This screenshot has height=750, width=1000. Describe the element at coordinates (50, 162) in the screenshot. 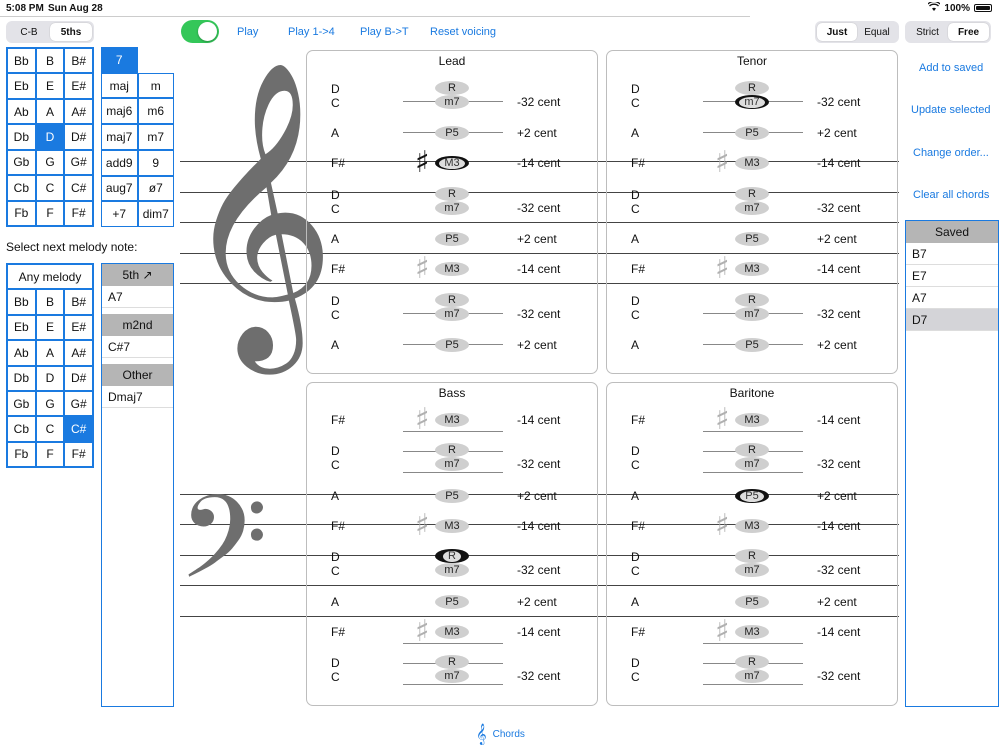

I see `root-cell: G` at that location.